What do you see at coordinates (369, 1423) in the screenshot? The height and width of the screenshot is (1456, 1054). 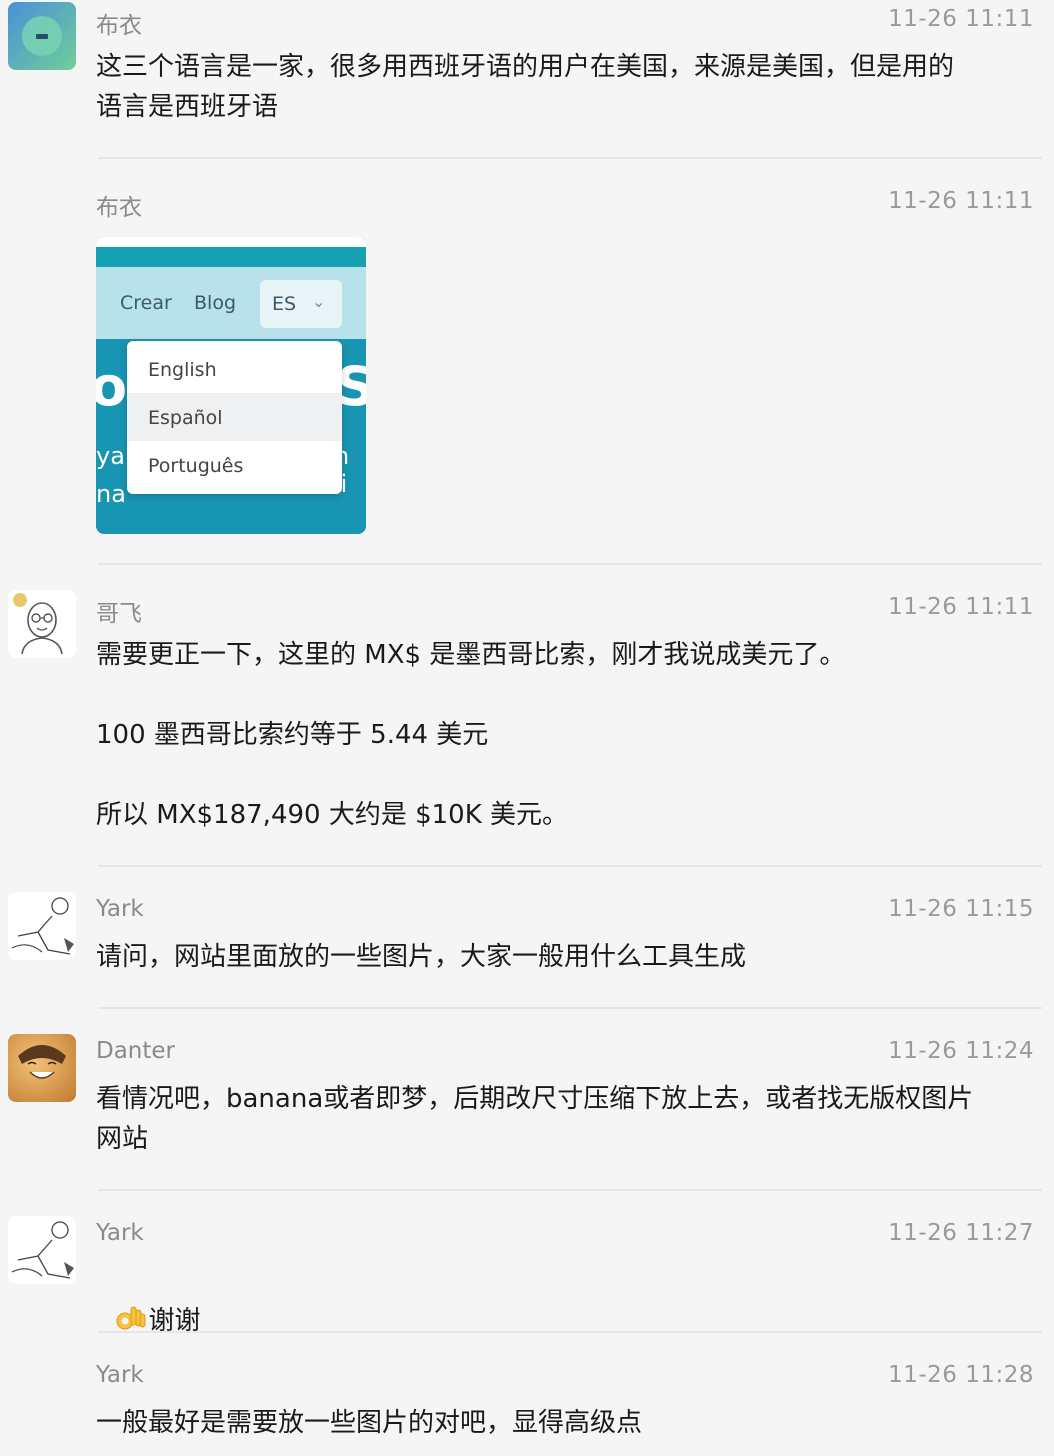 I see `message-text: 一般最好是需要放一些图片的对吧，显得高级点` at bounding box center [369, 1423].